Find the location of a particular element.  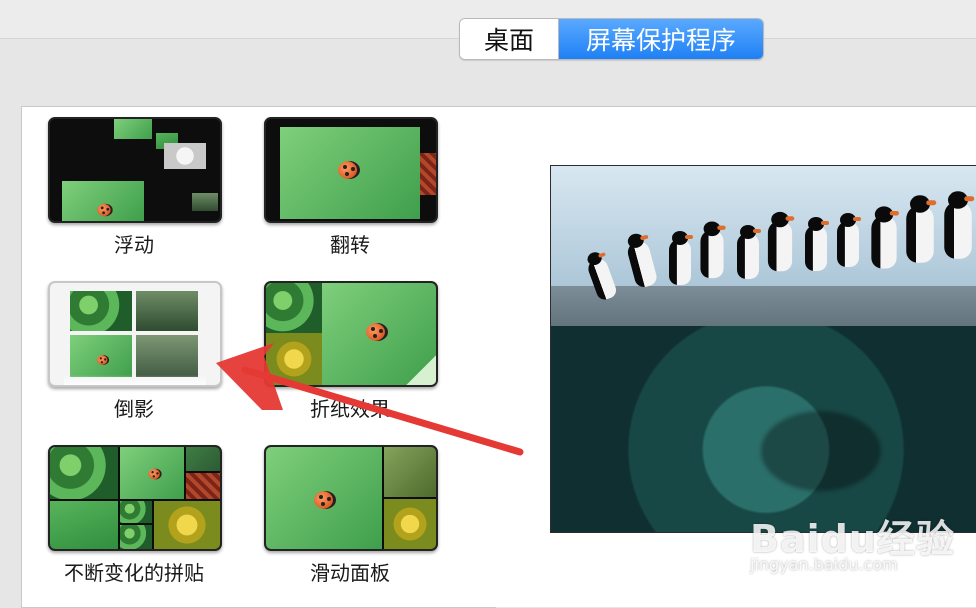

penguin-group is located at coordinates (780, 251).